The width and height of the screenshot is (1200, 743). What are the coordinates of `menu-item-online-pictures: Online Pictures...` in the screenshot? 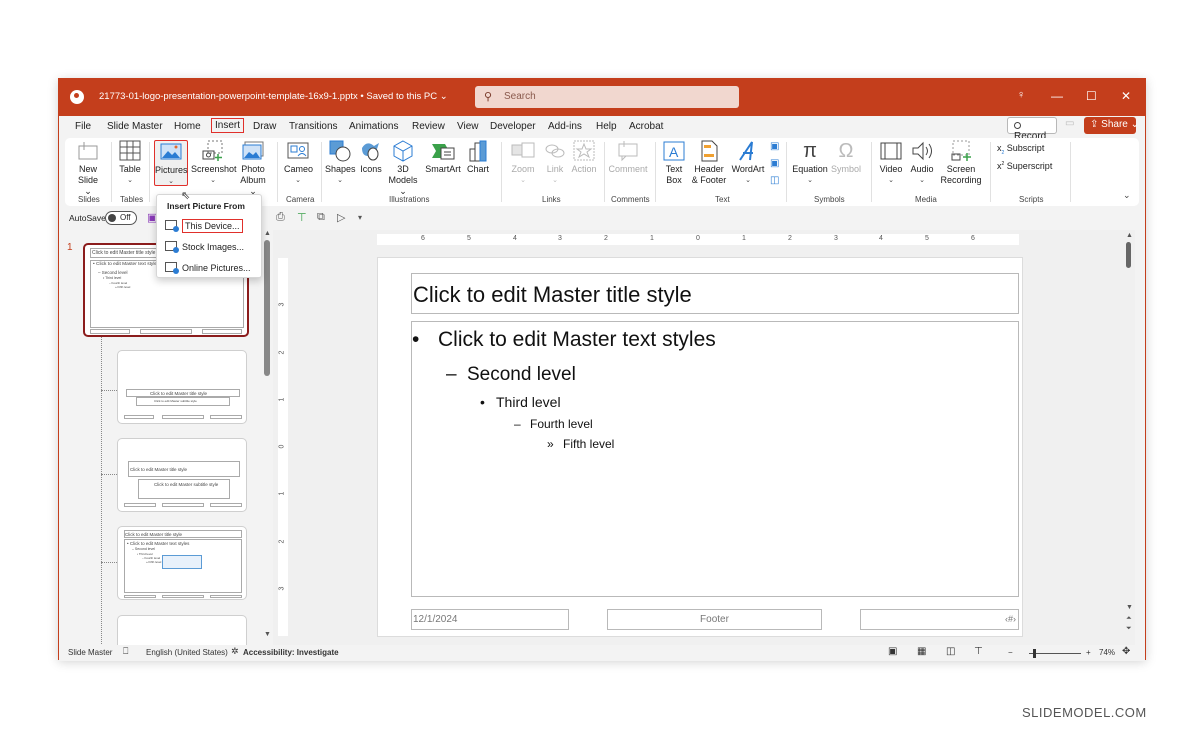 It's located at (208, 268).